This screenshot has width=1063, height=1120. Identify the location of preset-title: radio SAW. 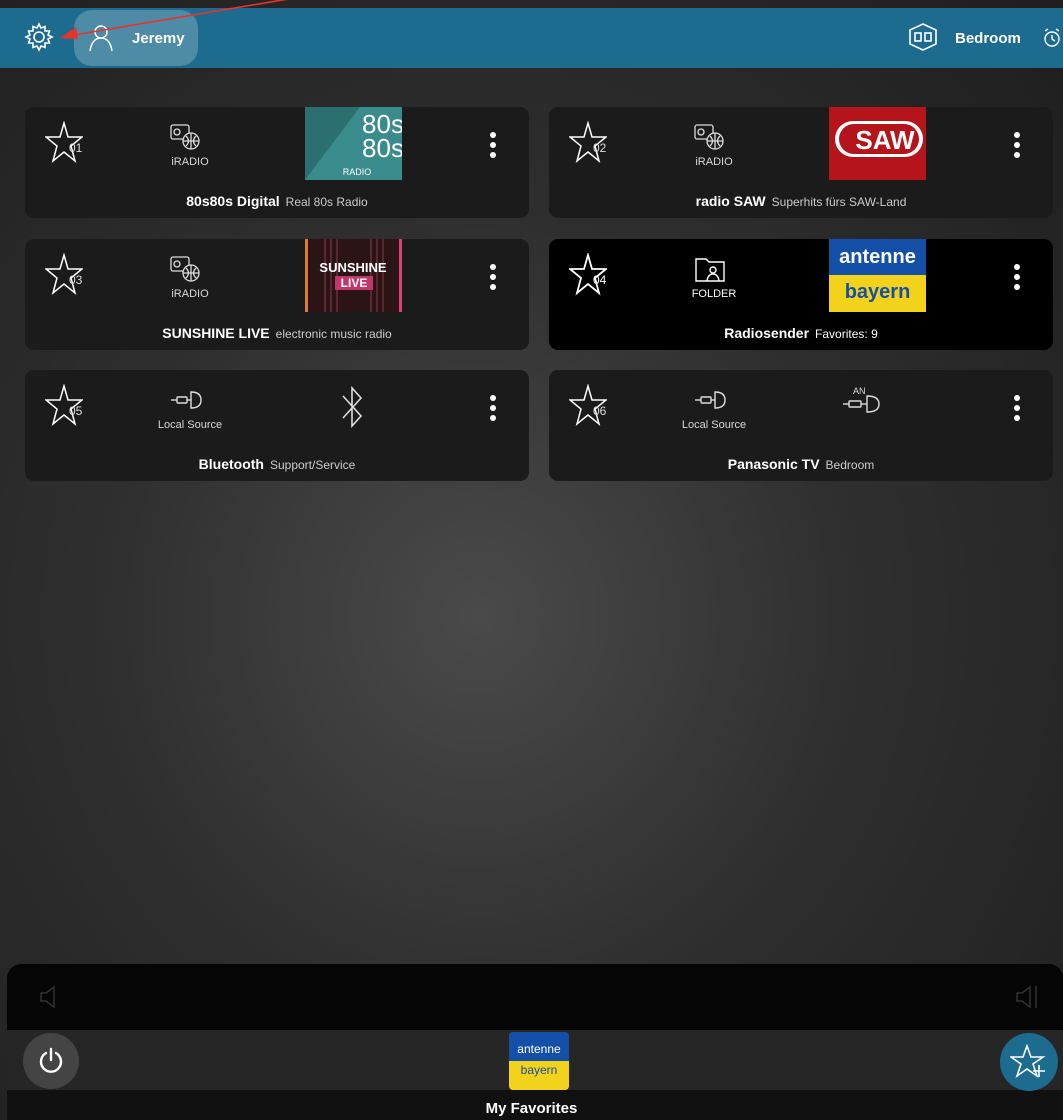
(730, 201).